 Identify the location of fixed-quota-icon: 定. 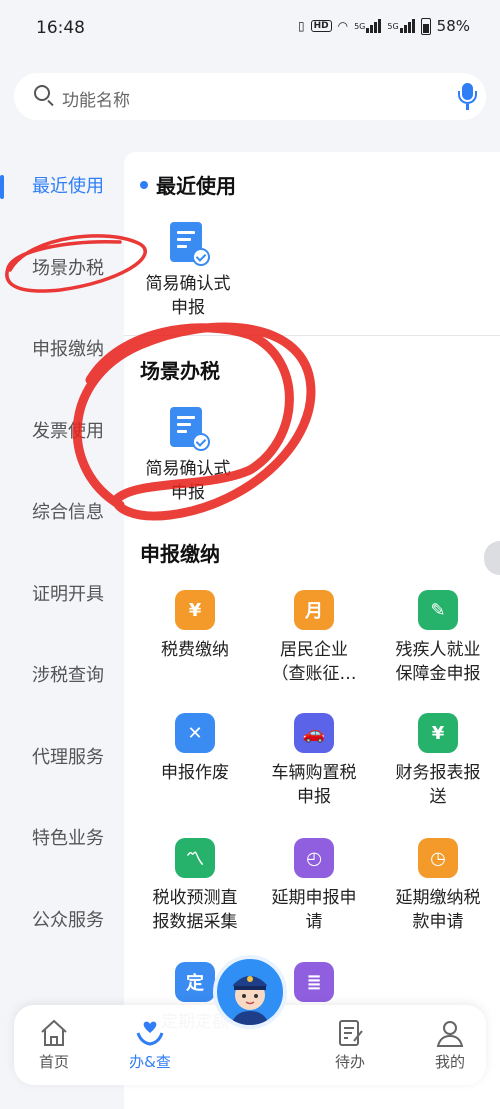
(195, 982).